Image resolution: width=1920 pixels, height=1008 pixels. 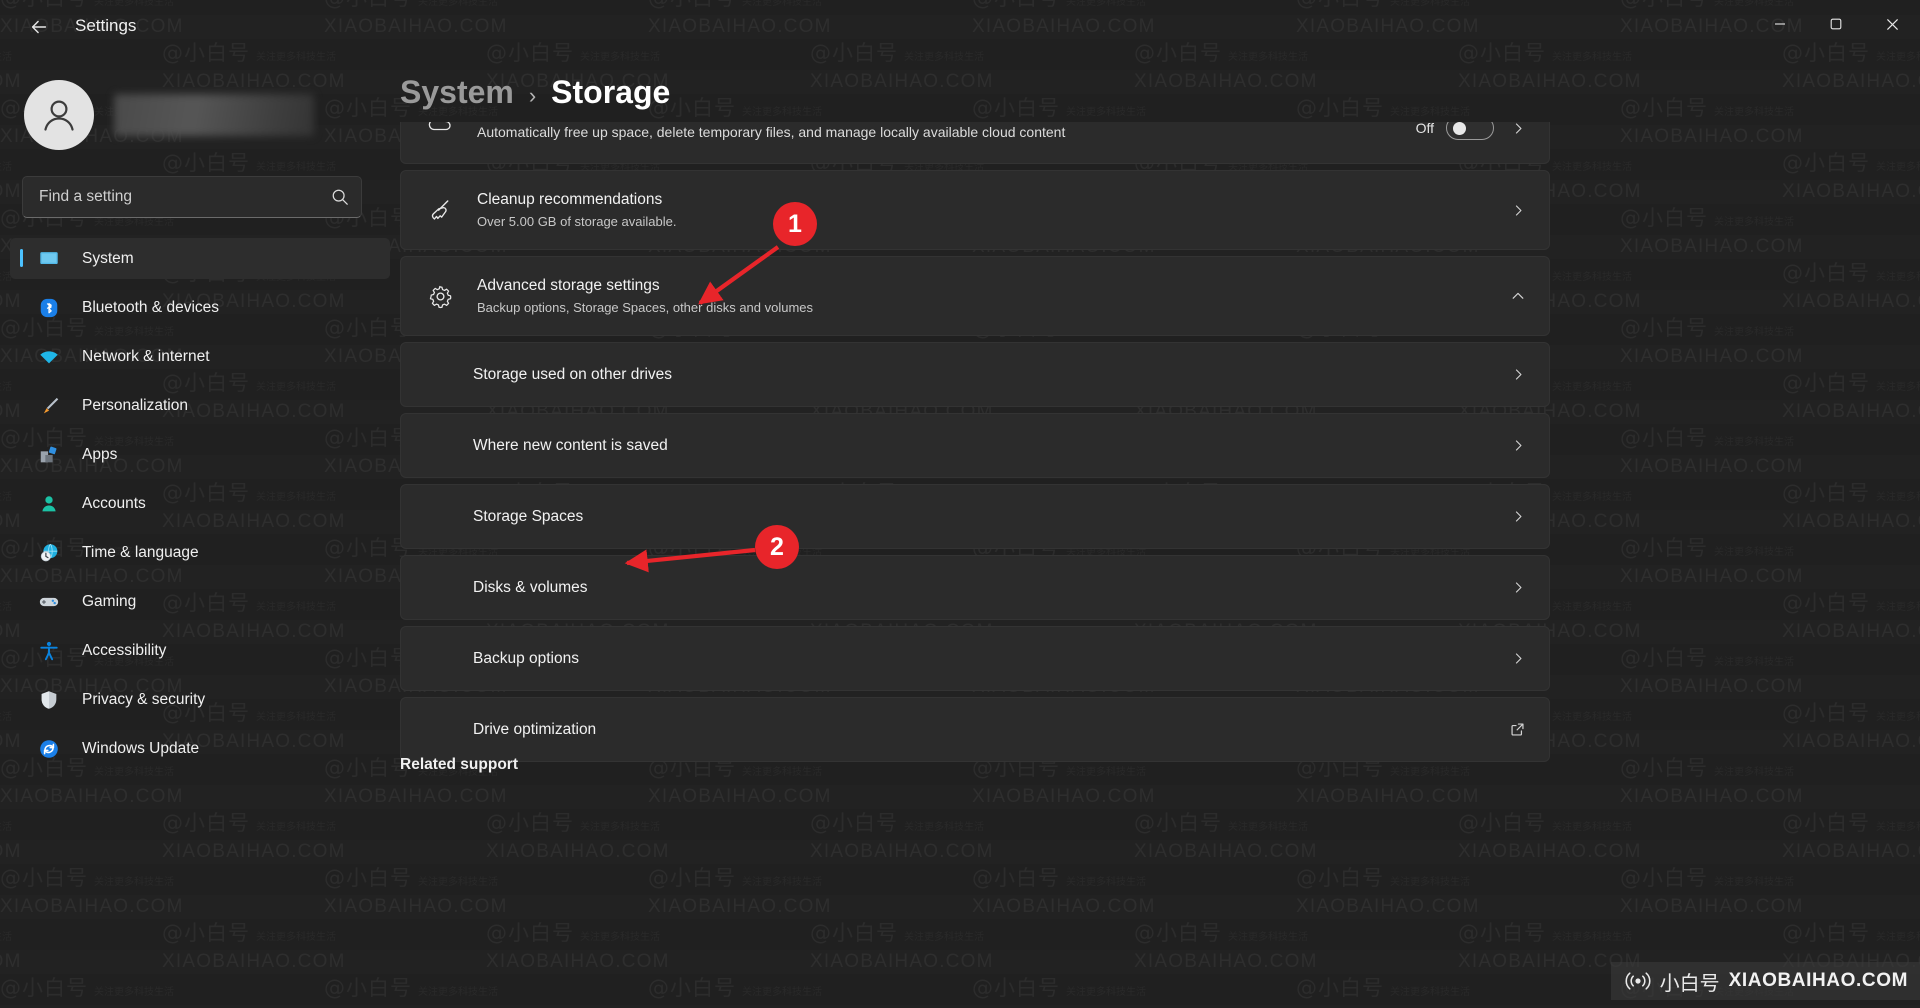 I want to click on sub-card-backup-options: Backup options, so click(x=975, y=658).